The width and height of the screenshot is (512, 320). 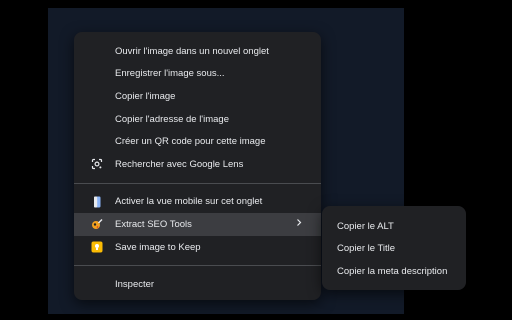 What do you see at coordinates (97, 247) in the screenshot?
I see `keep-icon` at bounding box center [97, 247].